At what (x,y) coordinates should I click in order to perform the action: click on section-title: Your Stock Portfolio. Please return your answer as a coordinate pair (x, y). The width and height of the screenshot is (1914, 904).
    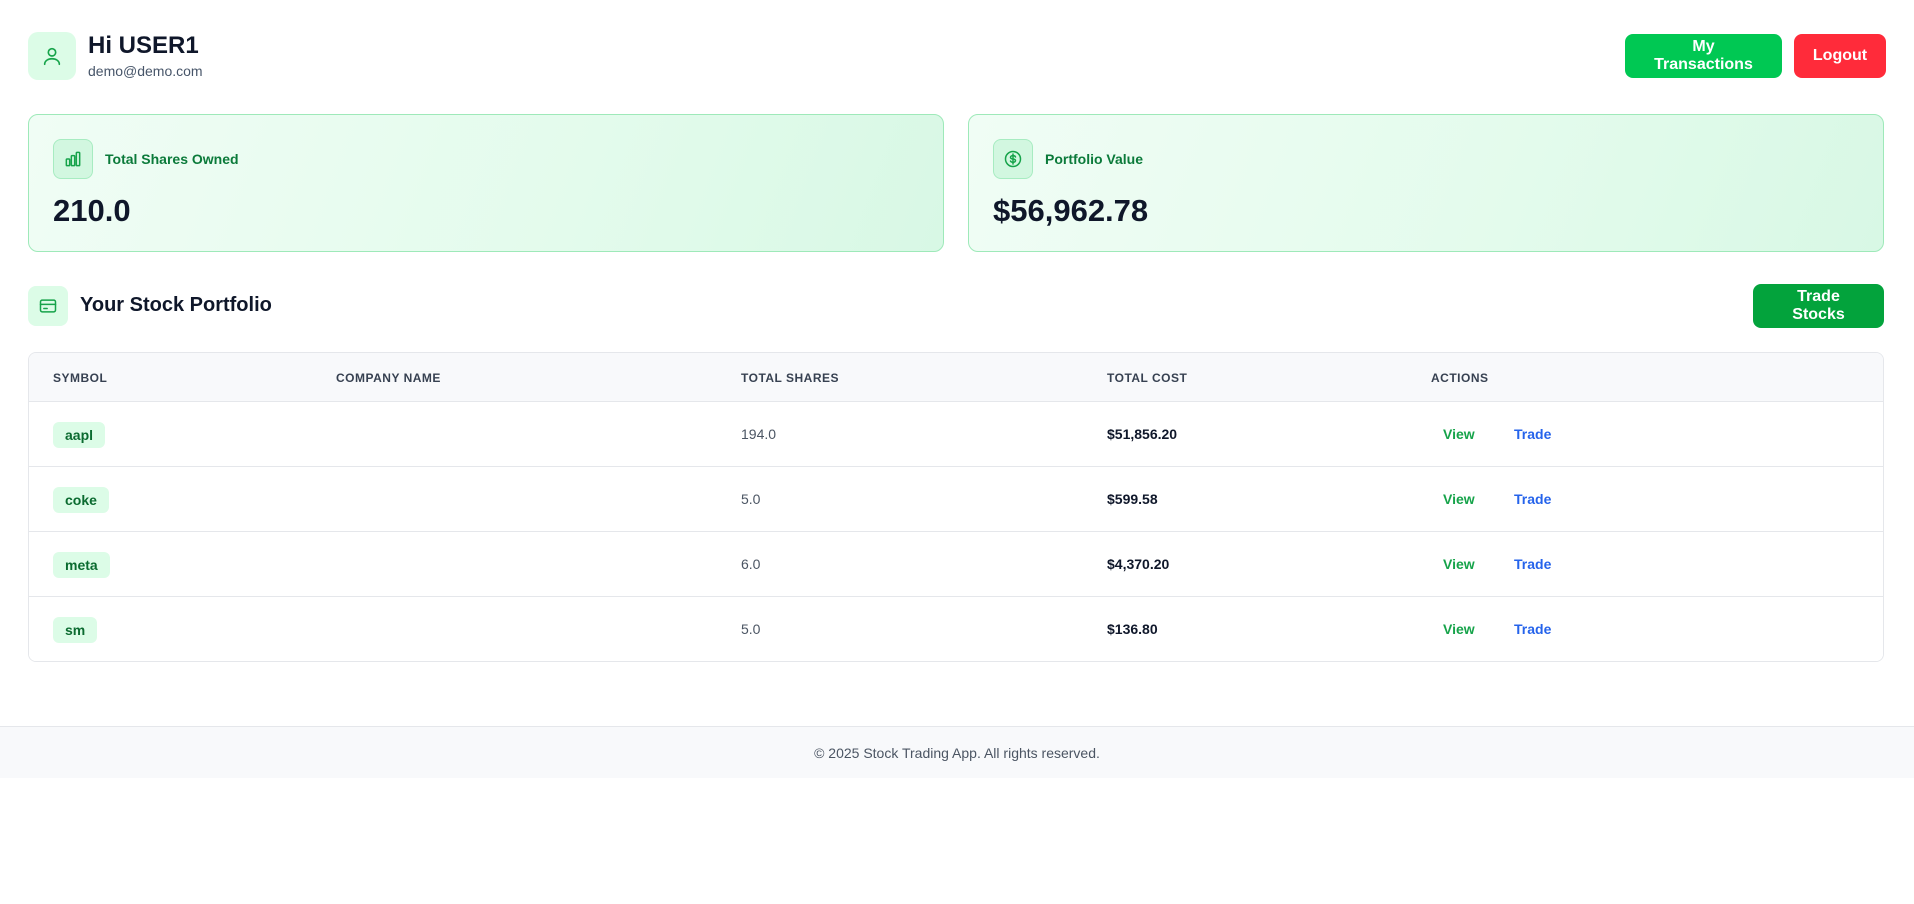
    Looking at the image, I should click on (176, 305).